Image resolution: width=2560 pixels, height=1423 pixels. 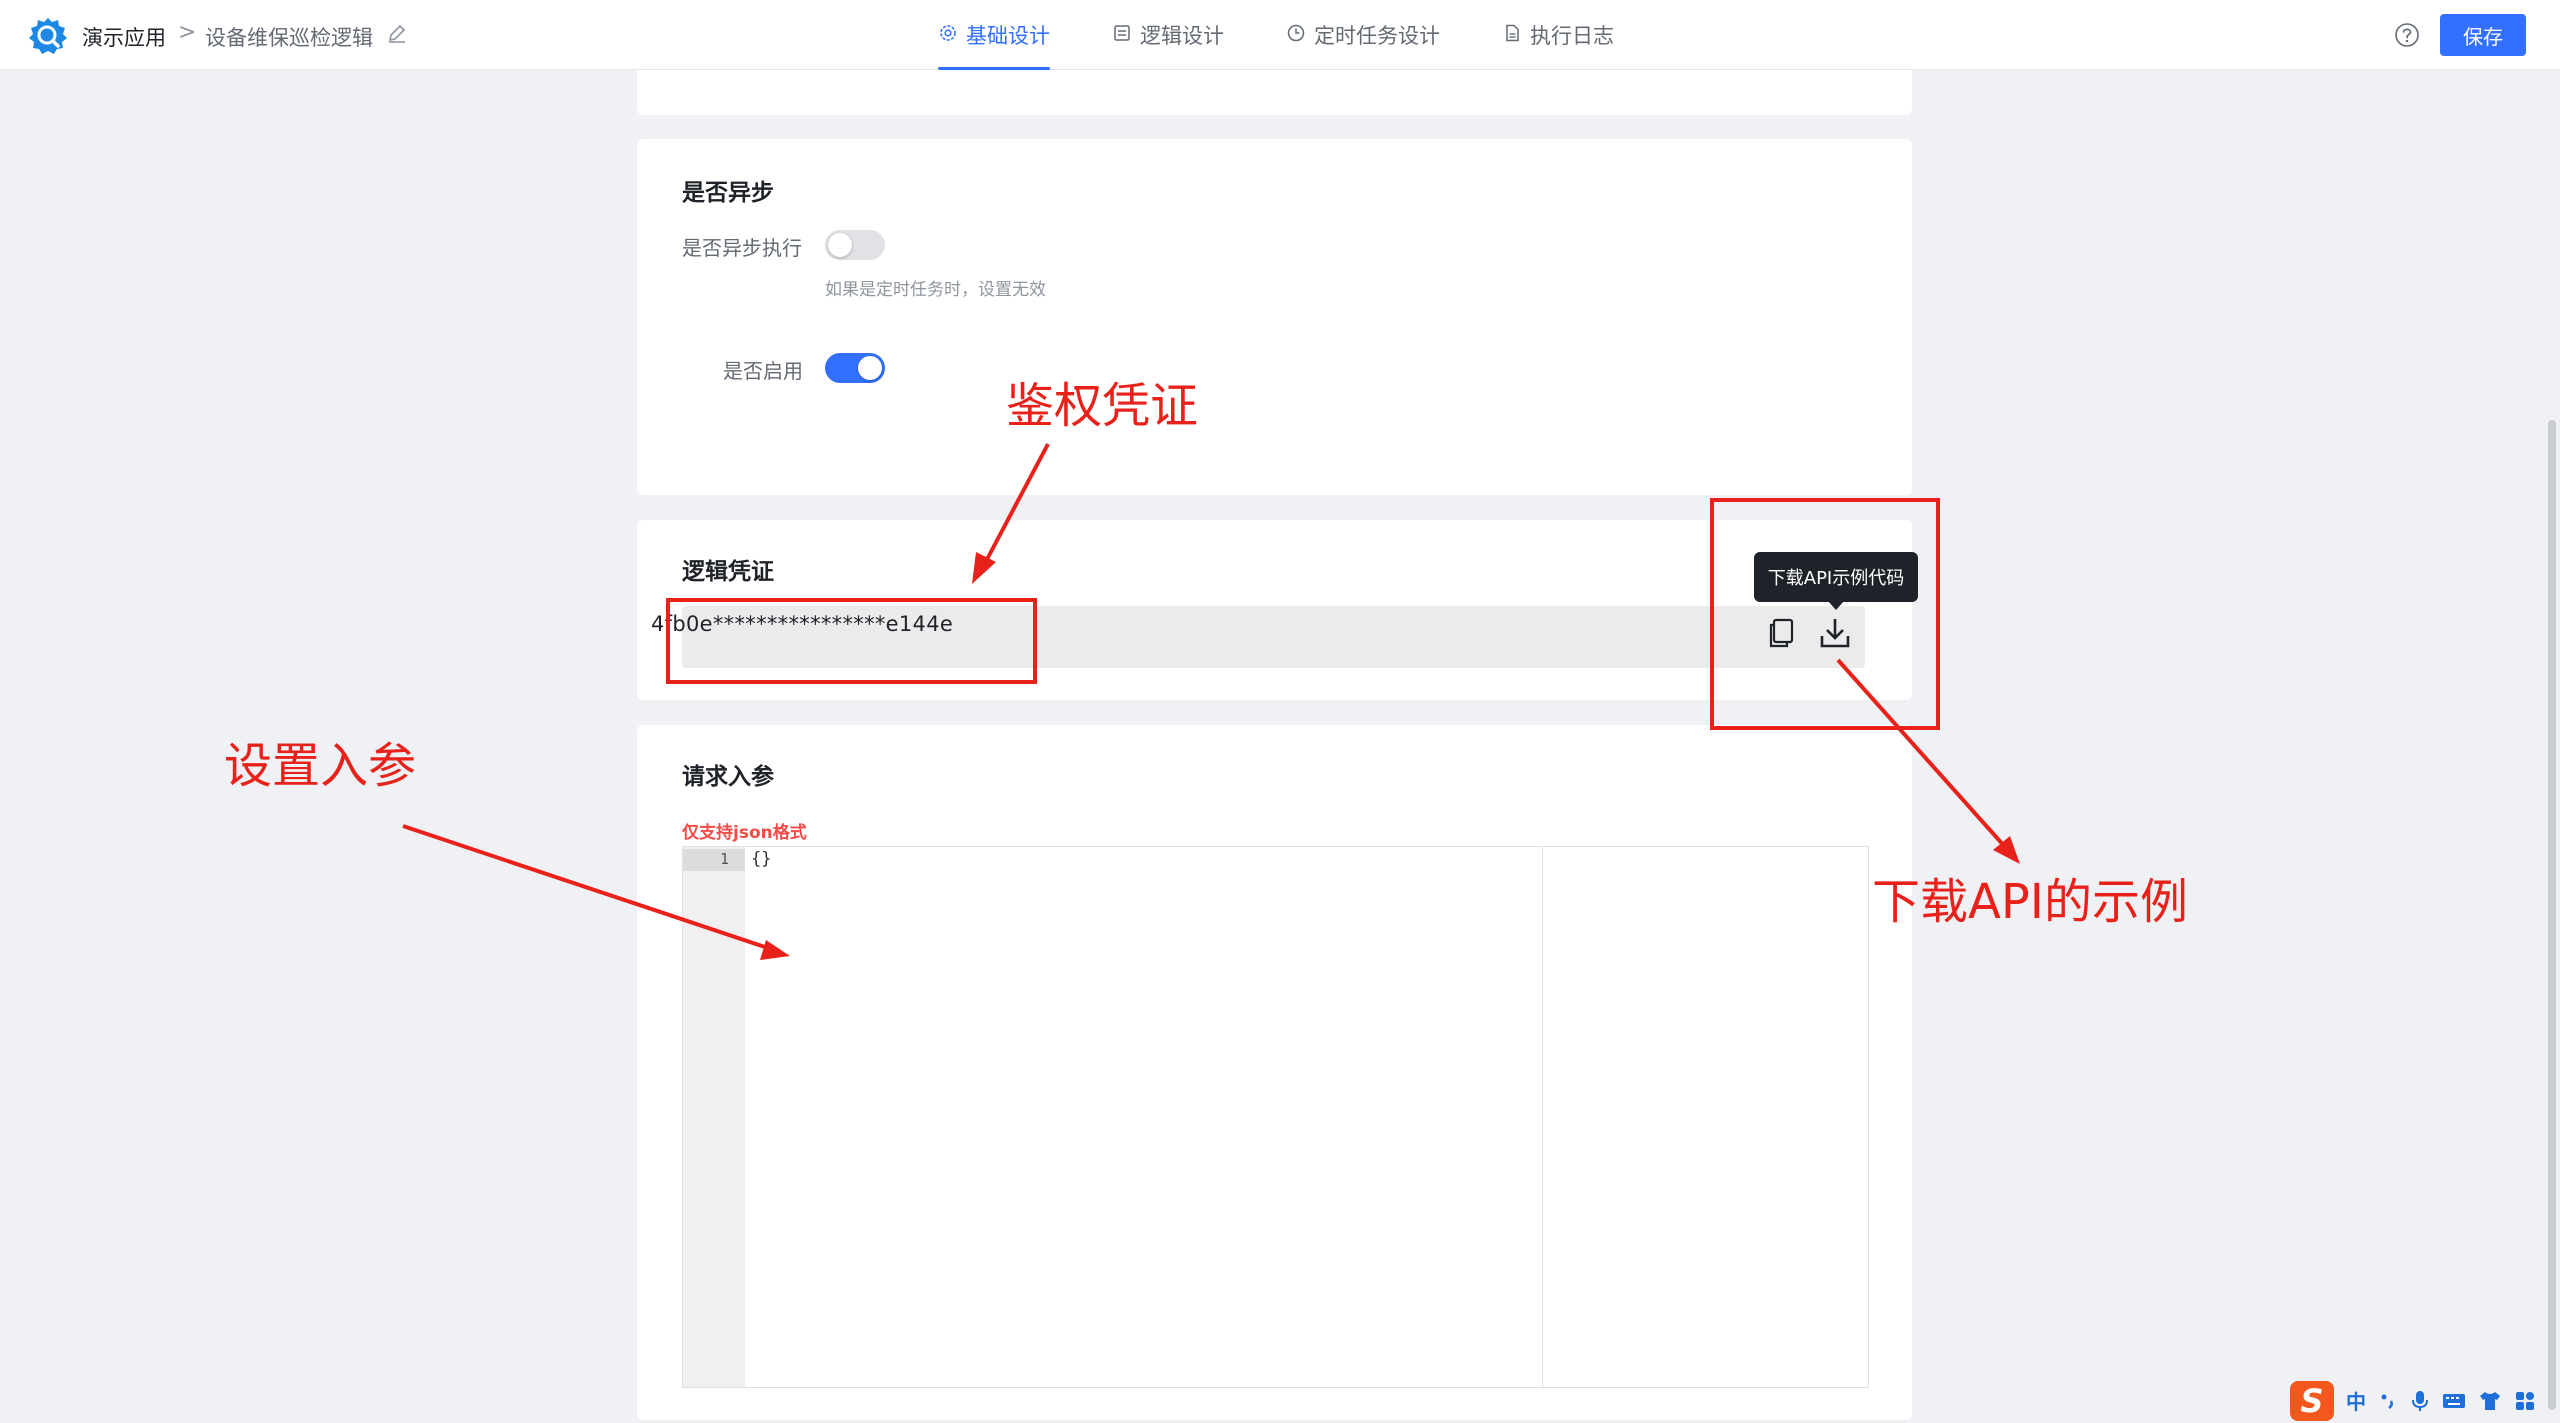 I want to click on async-execute-toggle, so click(x=855, y=245).